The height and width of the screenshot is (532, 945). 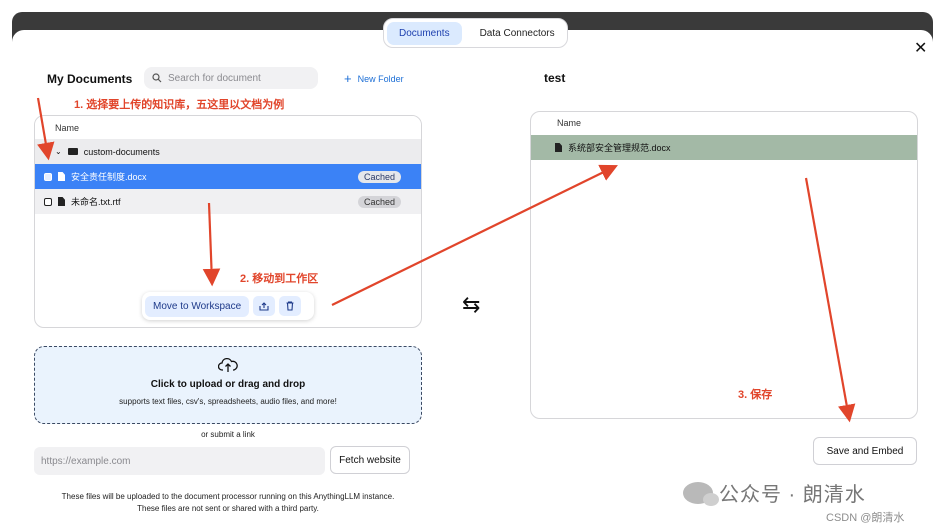 I want to click on annotation-step-1: 1. 选择要上传的知识库，五这里以文档为例, so click(x=179, y=105).